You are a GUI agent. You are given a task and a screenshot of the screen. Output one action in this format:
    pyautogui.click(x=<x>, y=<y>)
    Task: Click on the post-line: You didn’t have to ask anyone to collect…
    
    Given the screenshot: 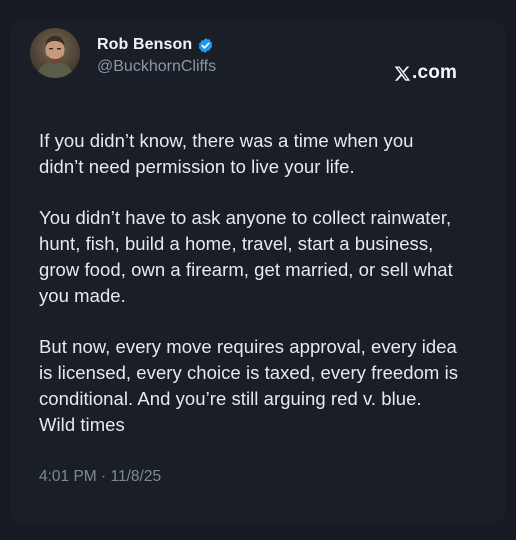 What is the action you would take?
    pyautogui.click(x=245, y=218)
    